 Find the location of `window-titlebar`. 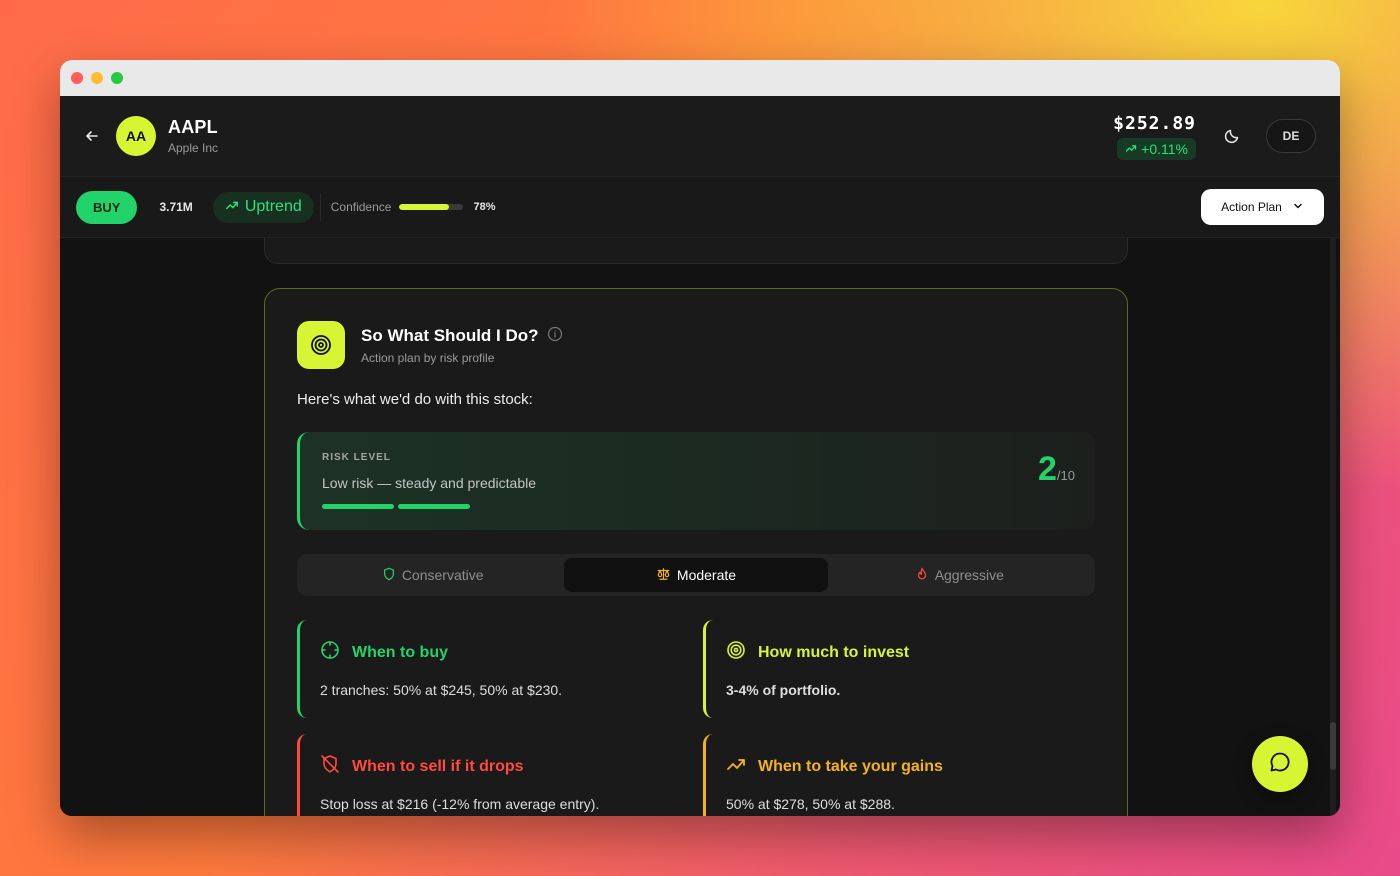

window-titlebar is located at coordinates (700, 78).